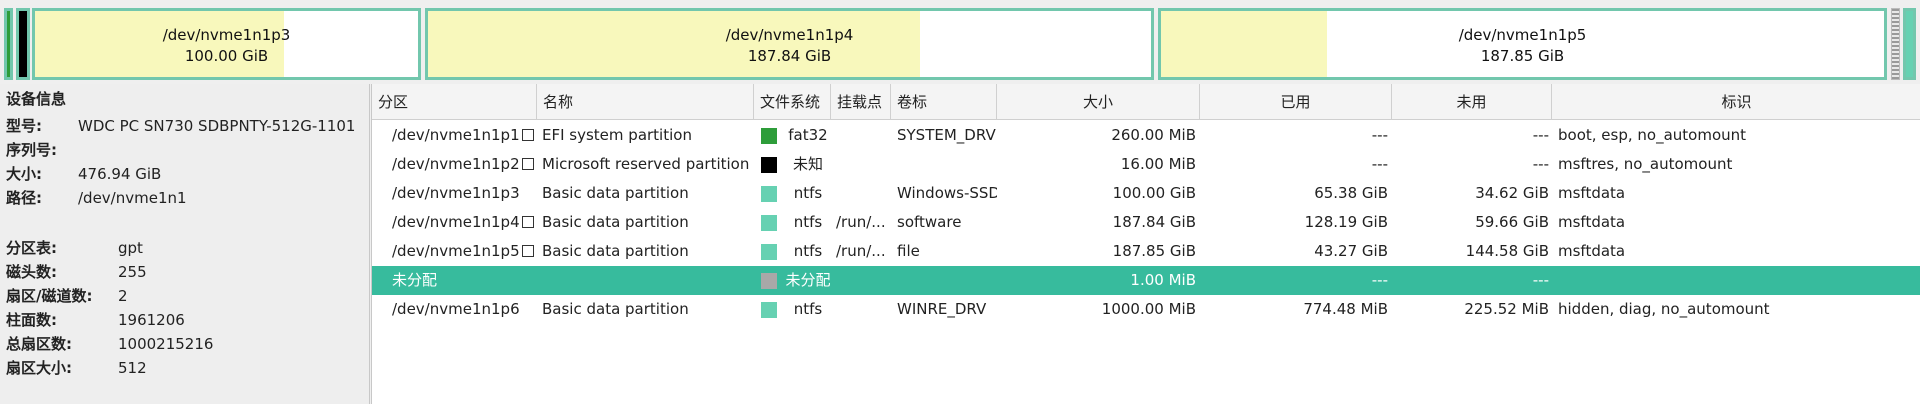 Image resolution: width=1920 pixels, height=404 pixels. Describe the element at coordinates (528, 251) in the screenshot. I see `mounted-icon` at that location.